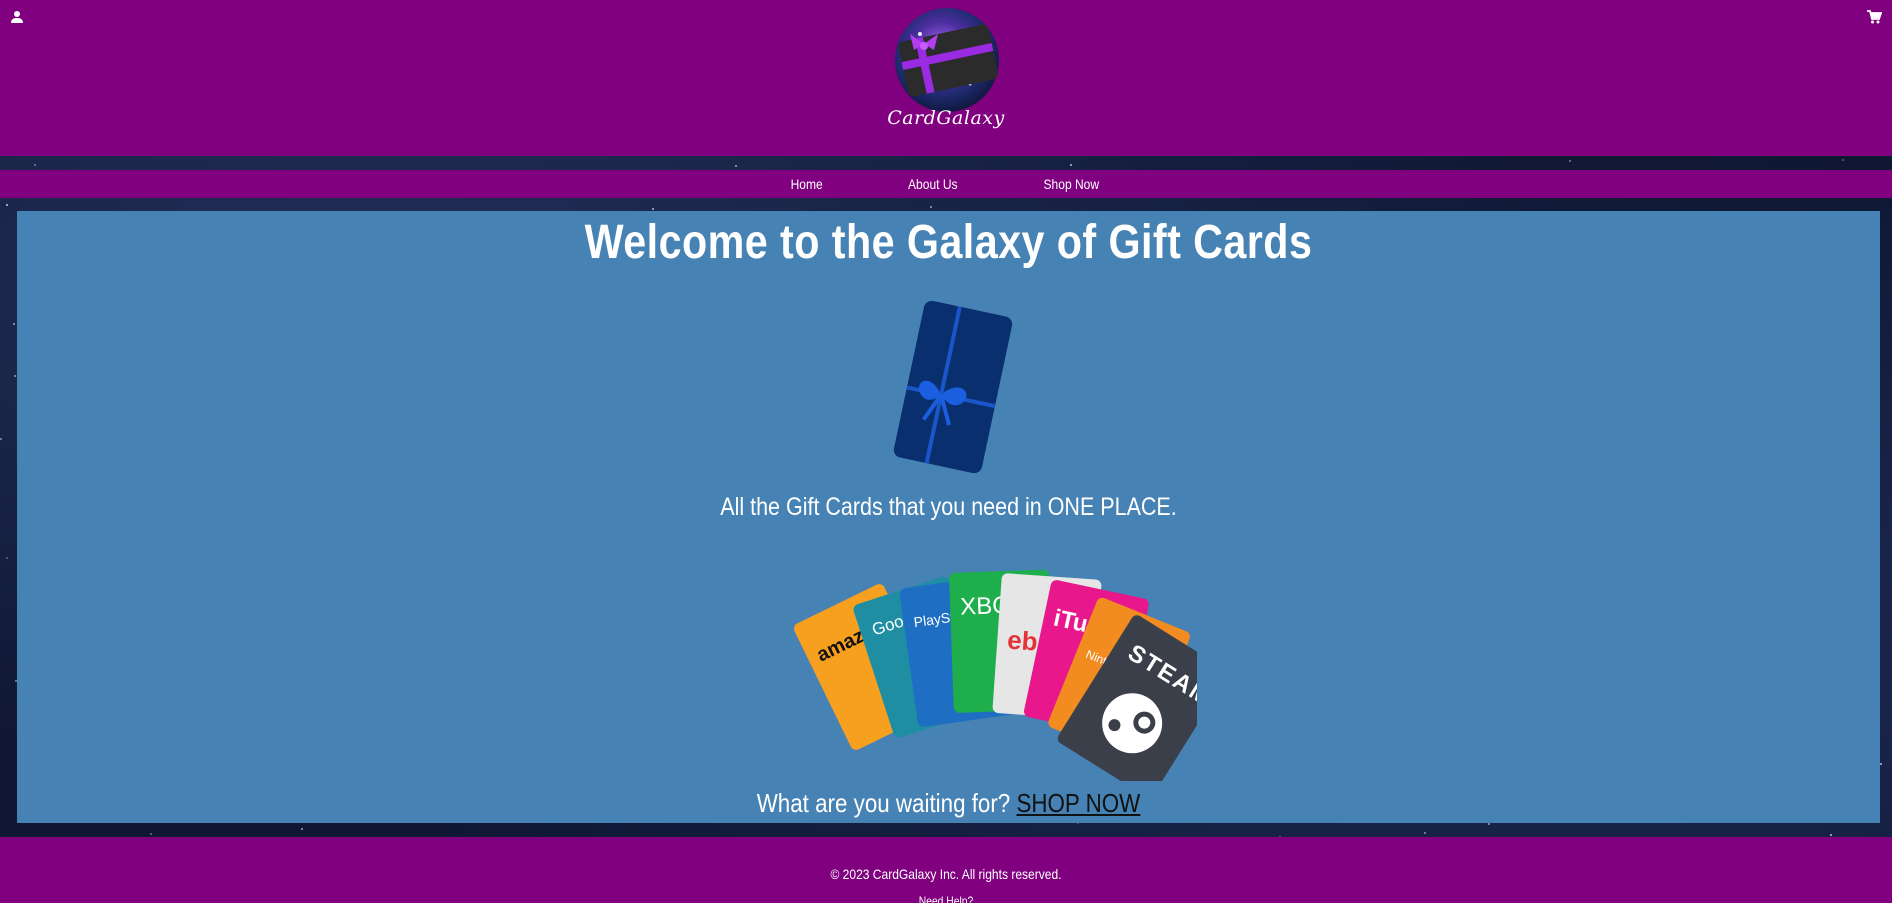 The height and width of the screenshot is (903, 1892). What do you see at coordinates (932, 184) in the screenshot?
I see `nav-about-us: About Us` at bounding box center [932, 184].